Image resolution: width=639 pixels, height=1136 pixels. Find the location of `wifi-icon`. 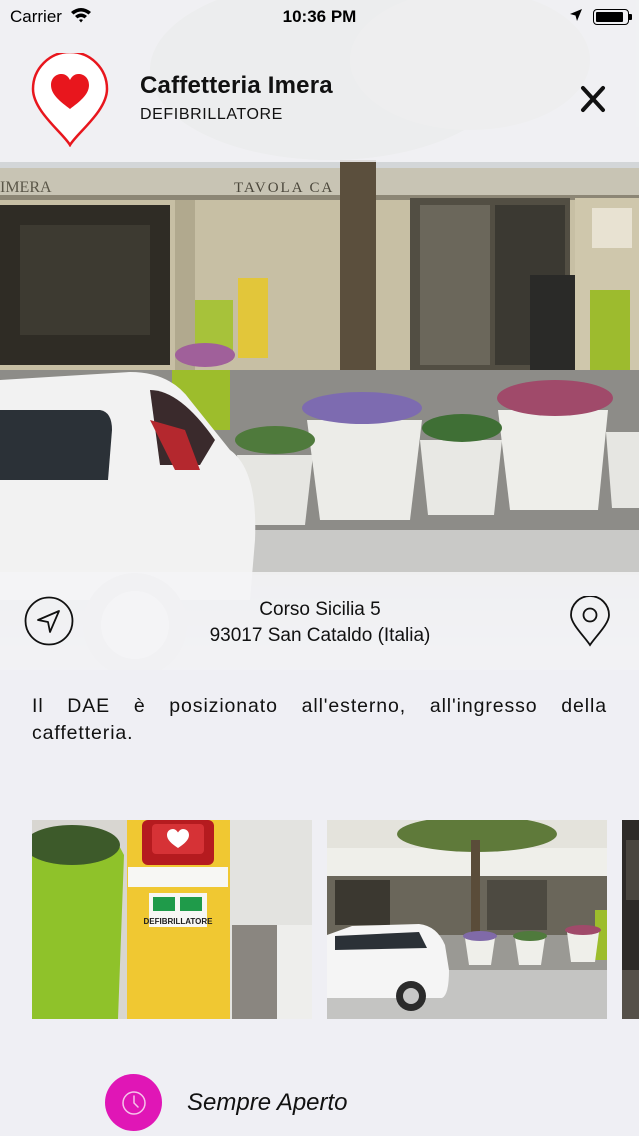

wifi-icon is located at coordinates (81, 17).